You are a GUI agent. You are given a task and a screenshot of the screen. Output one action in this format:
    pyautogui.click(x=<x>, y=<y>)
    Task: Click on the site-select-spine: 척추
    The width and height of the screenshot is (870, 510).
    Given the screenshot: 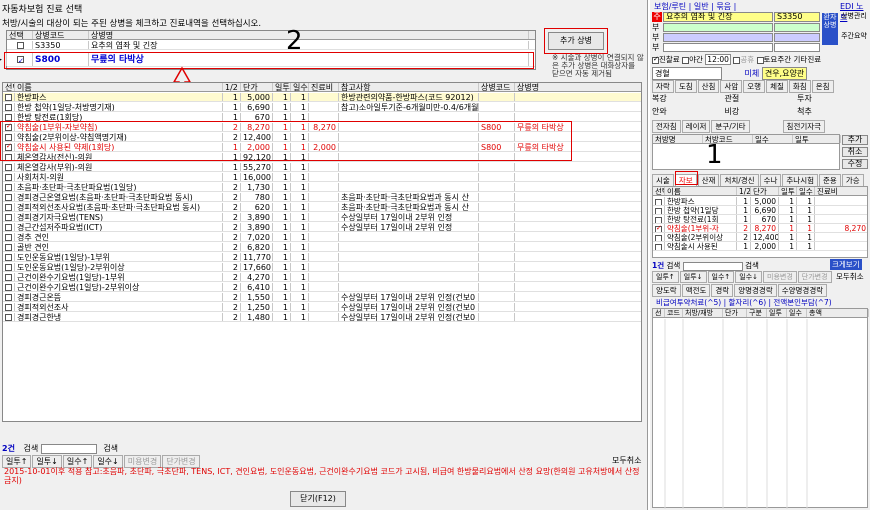 What is the action you would take?
    pyautogui.click(x=804, y=111)
    